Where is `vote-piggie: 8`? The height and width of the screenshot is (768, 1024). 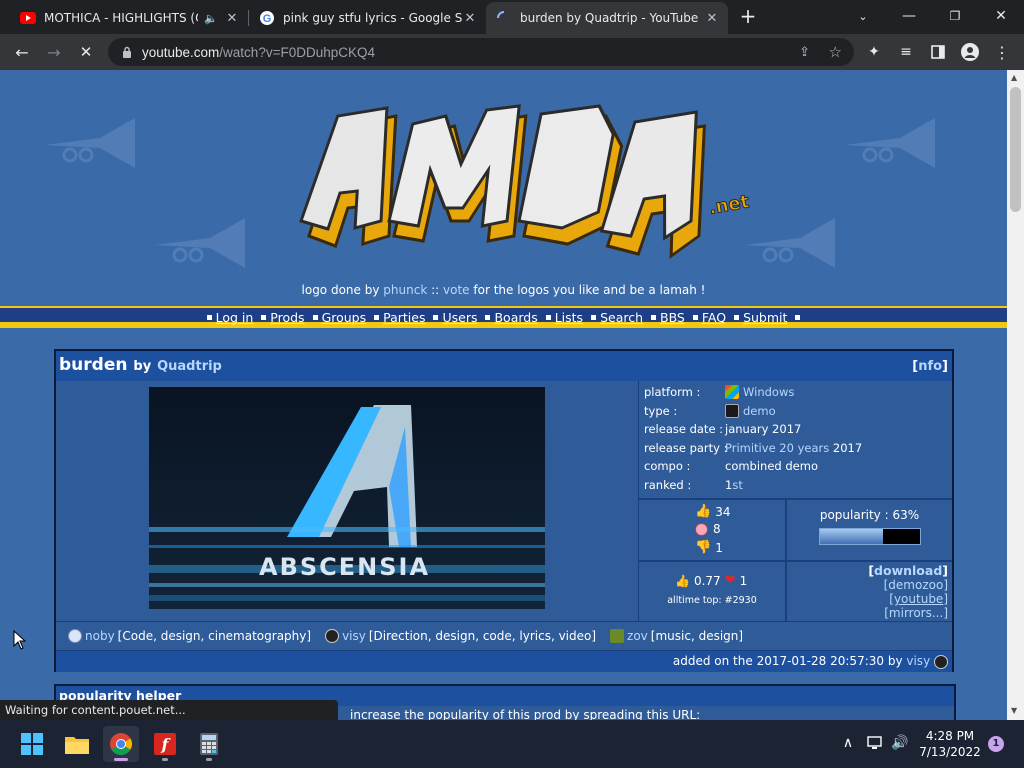
vote-piggie: 8 is located at coordinates (708, 529).